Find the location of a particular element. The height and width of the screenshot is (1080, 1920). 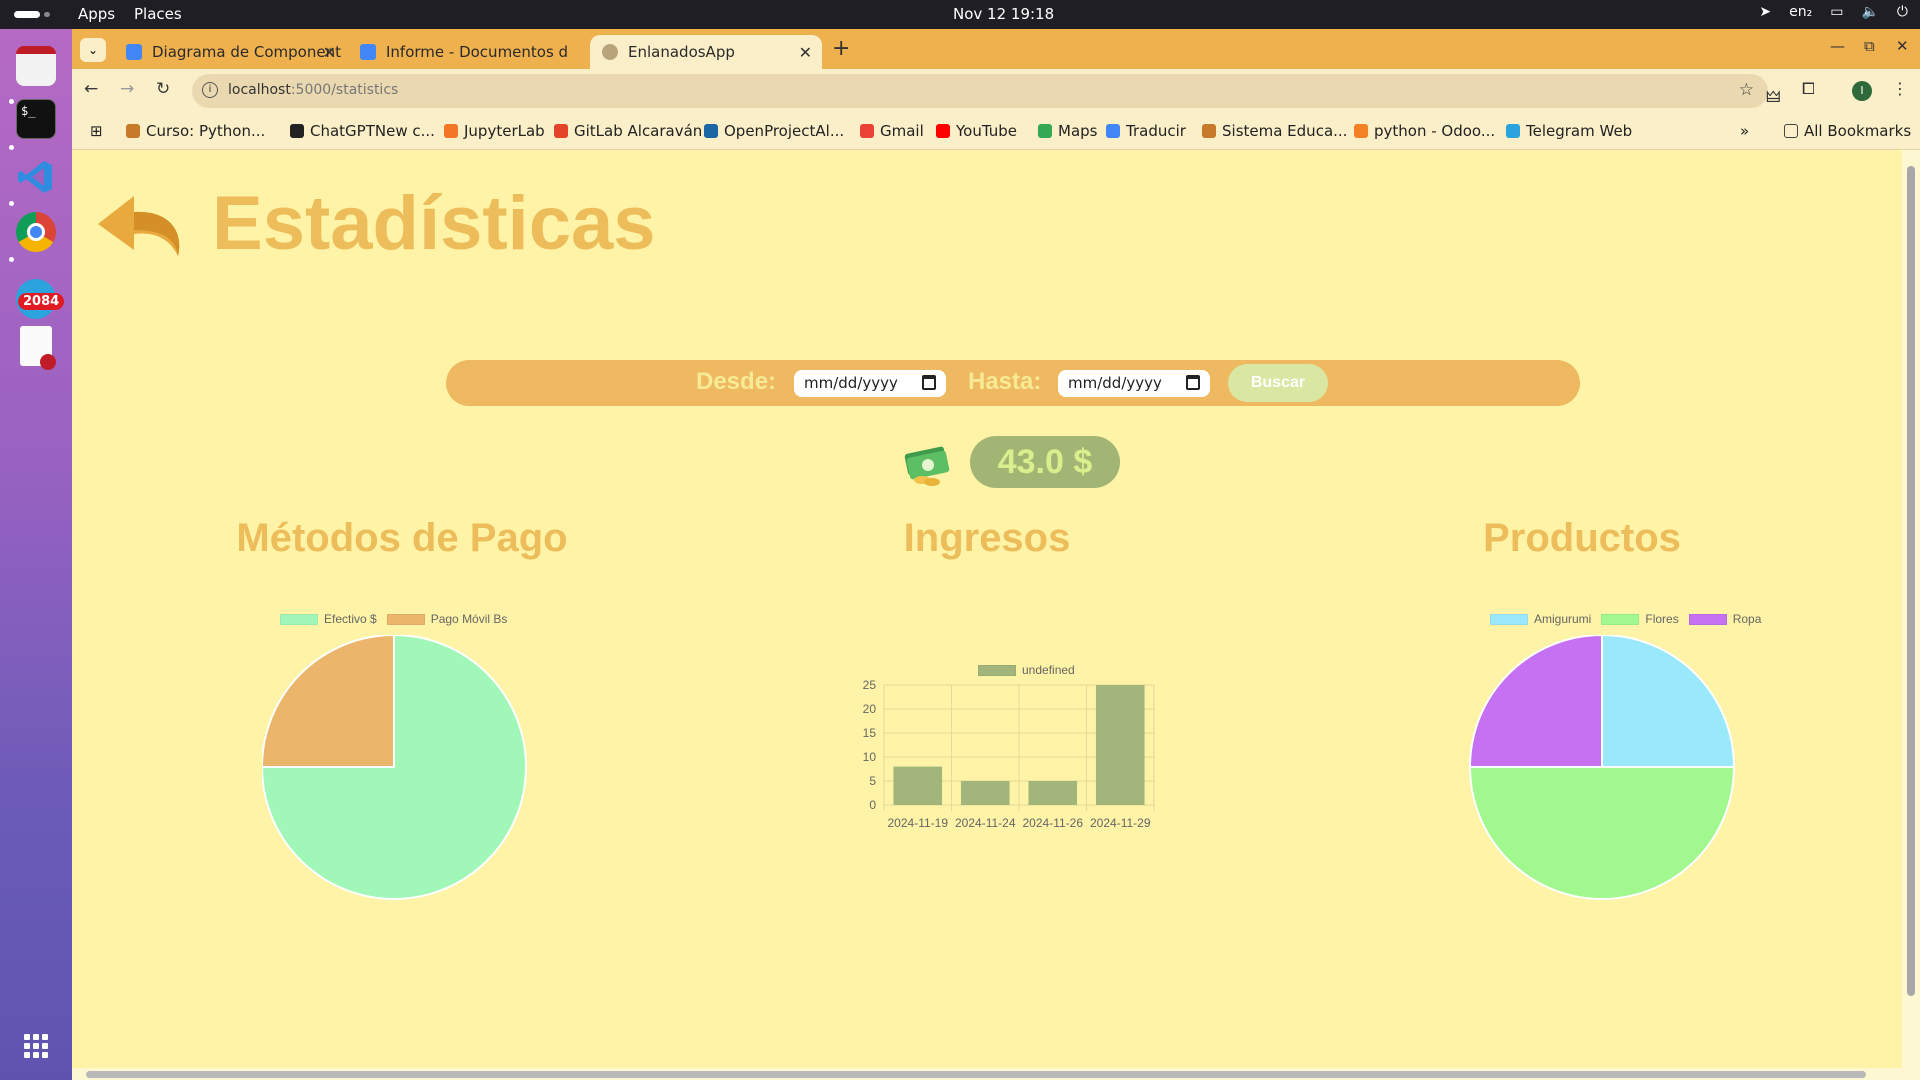

extensions-puzzle-icon: ⧠ is located at coordinates (1808, 89).